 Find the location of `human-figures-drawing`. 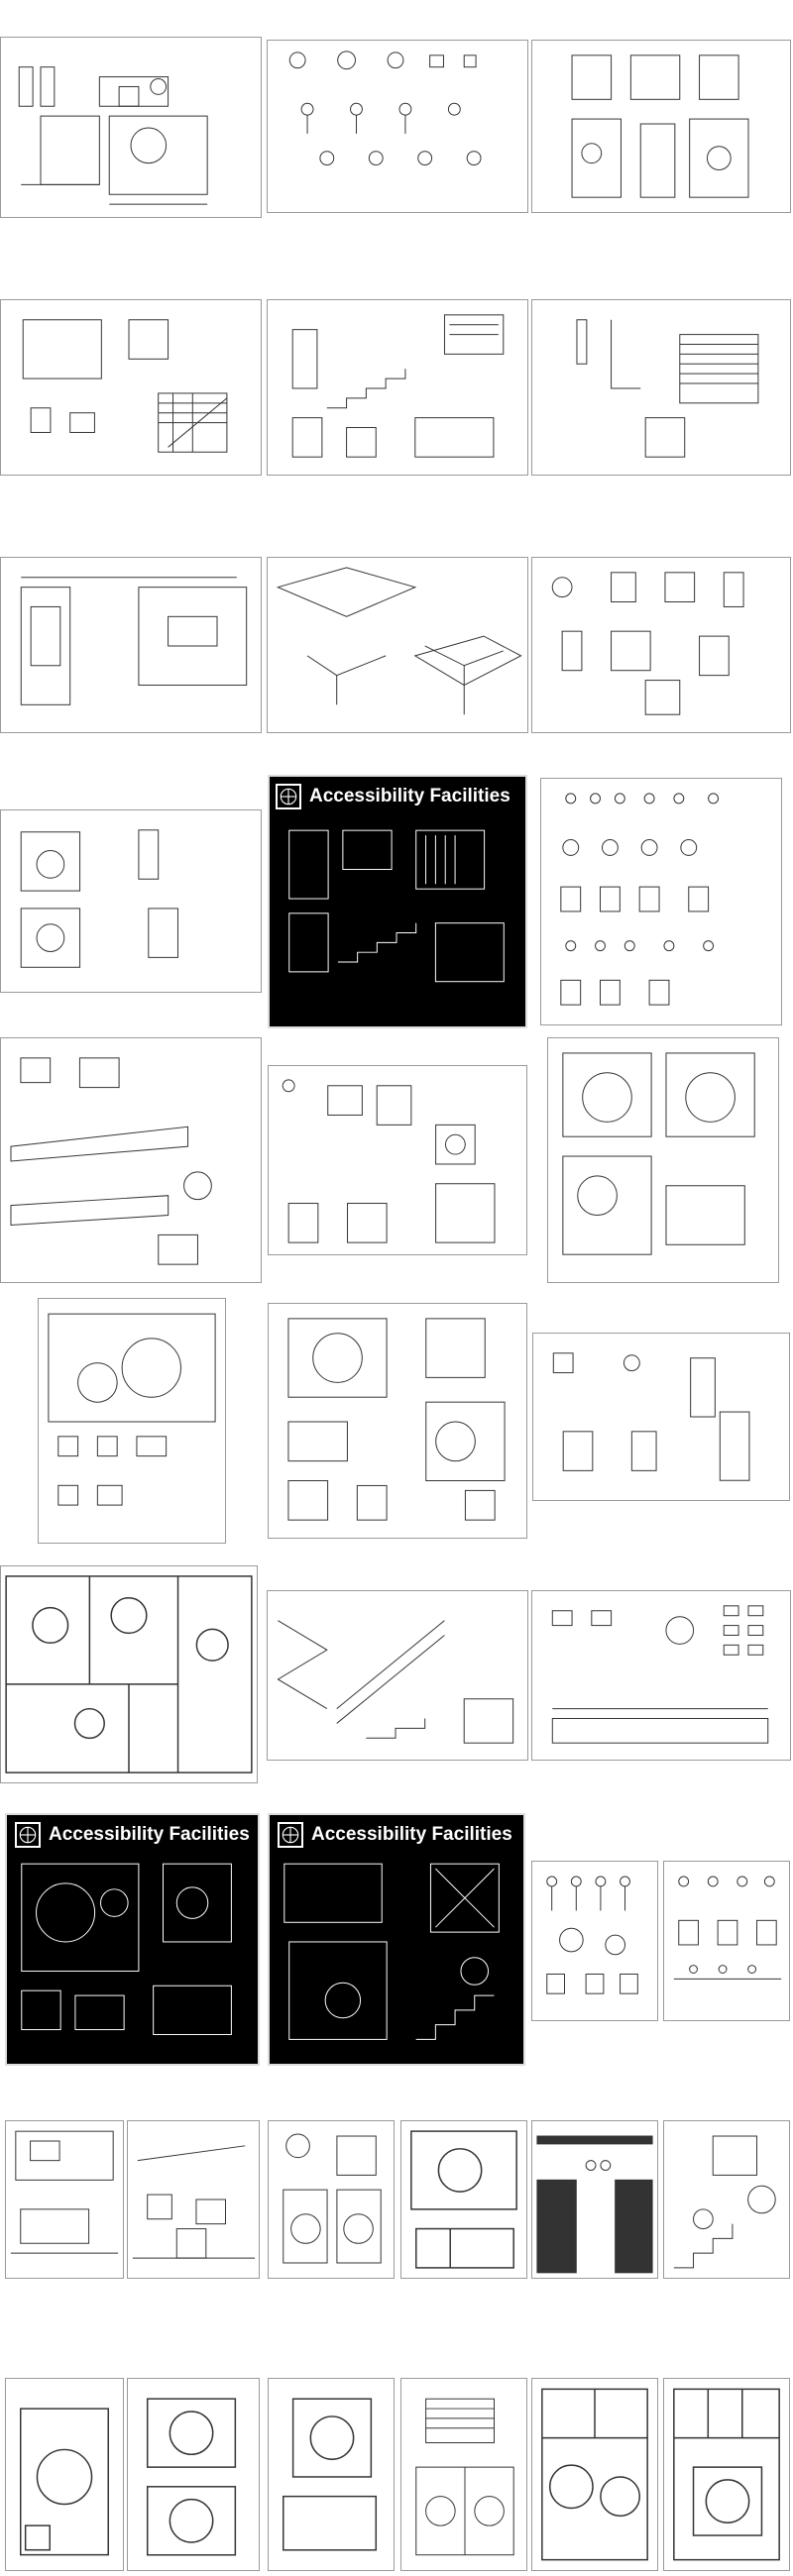

human-figures-drawing is located at coordinates (640, 899).